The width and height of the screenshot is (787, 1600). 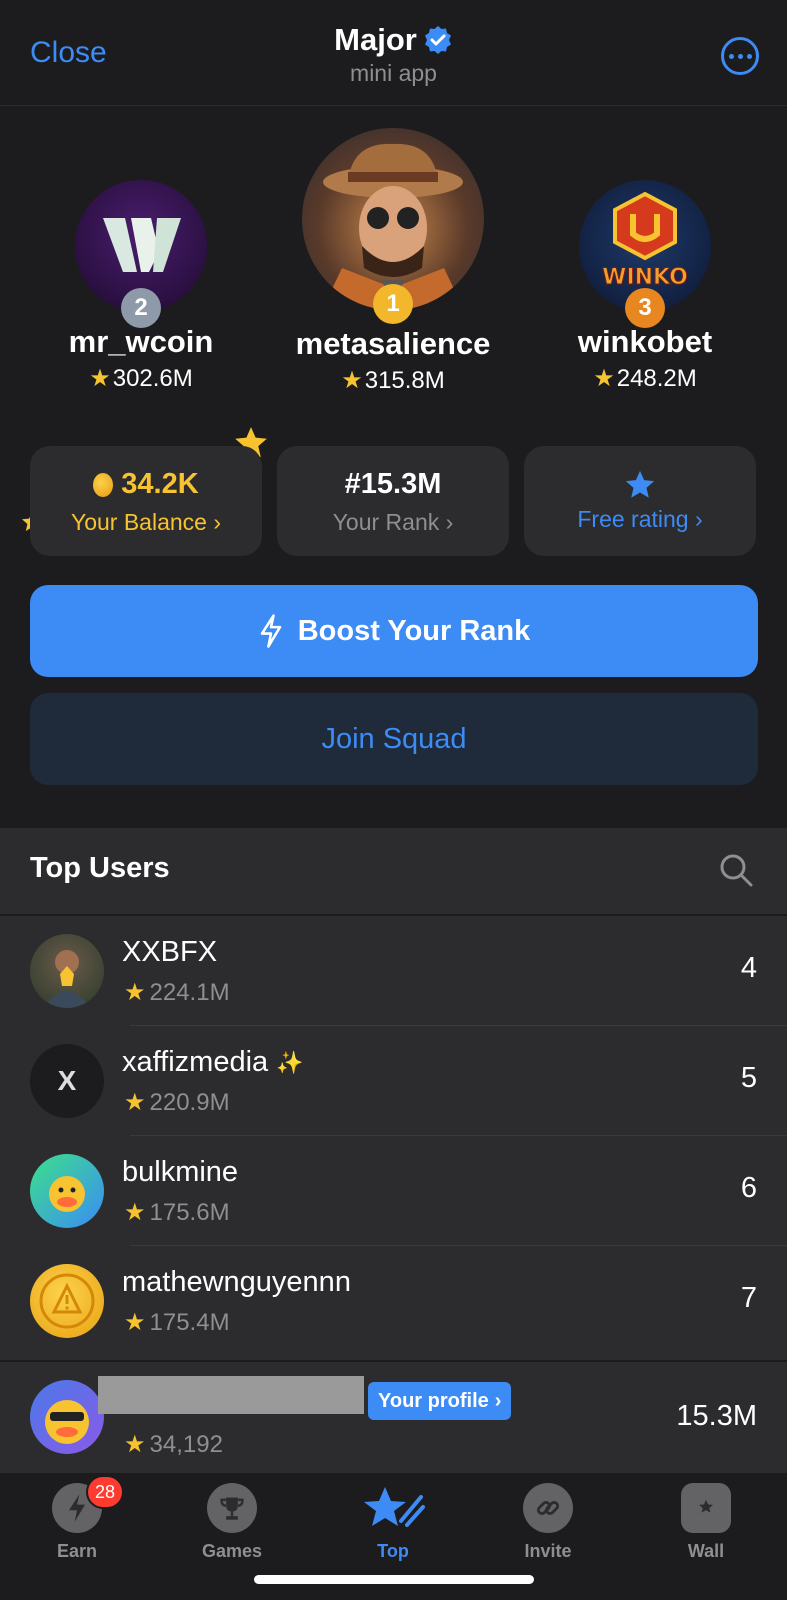 I want to click on balance-value-row: 34.2K, so click(x=146, y=484).